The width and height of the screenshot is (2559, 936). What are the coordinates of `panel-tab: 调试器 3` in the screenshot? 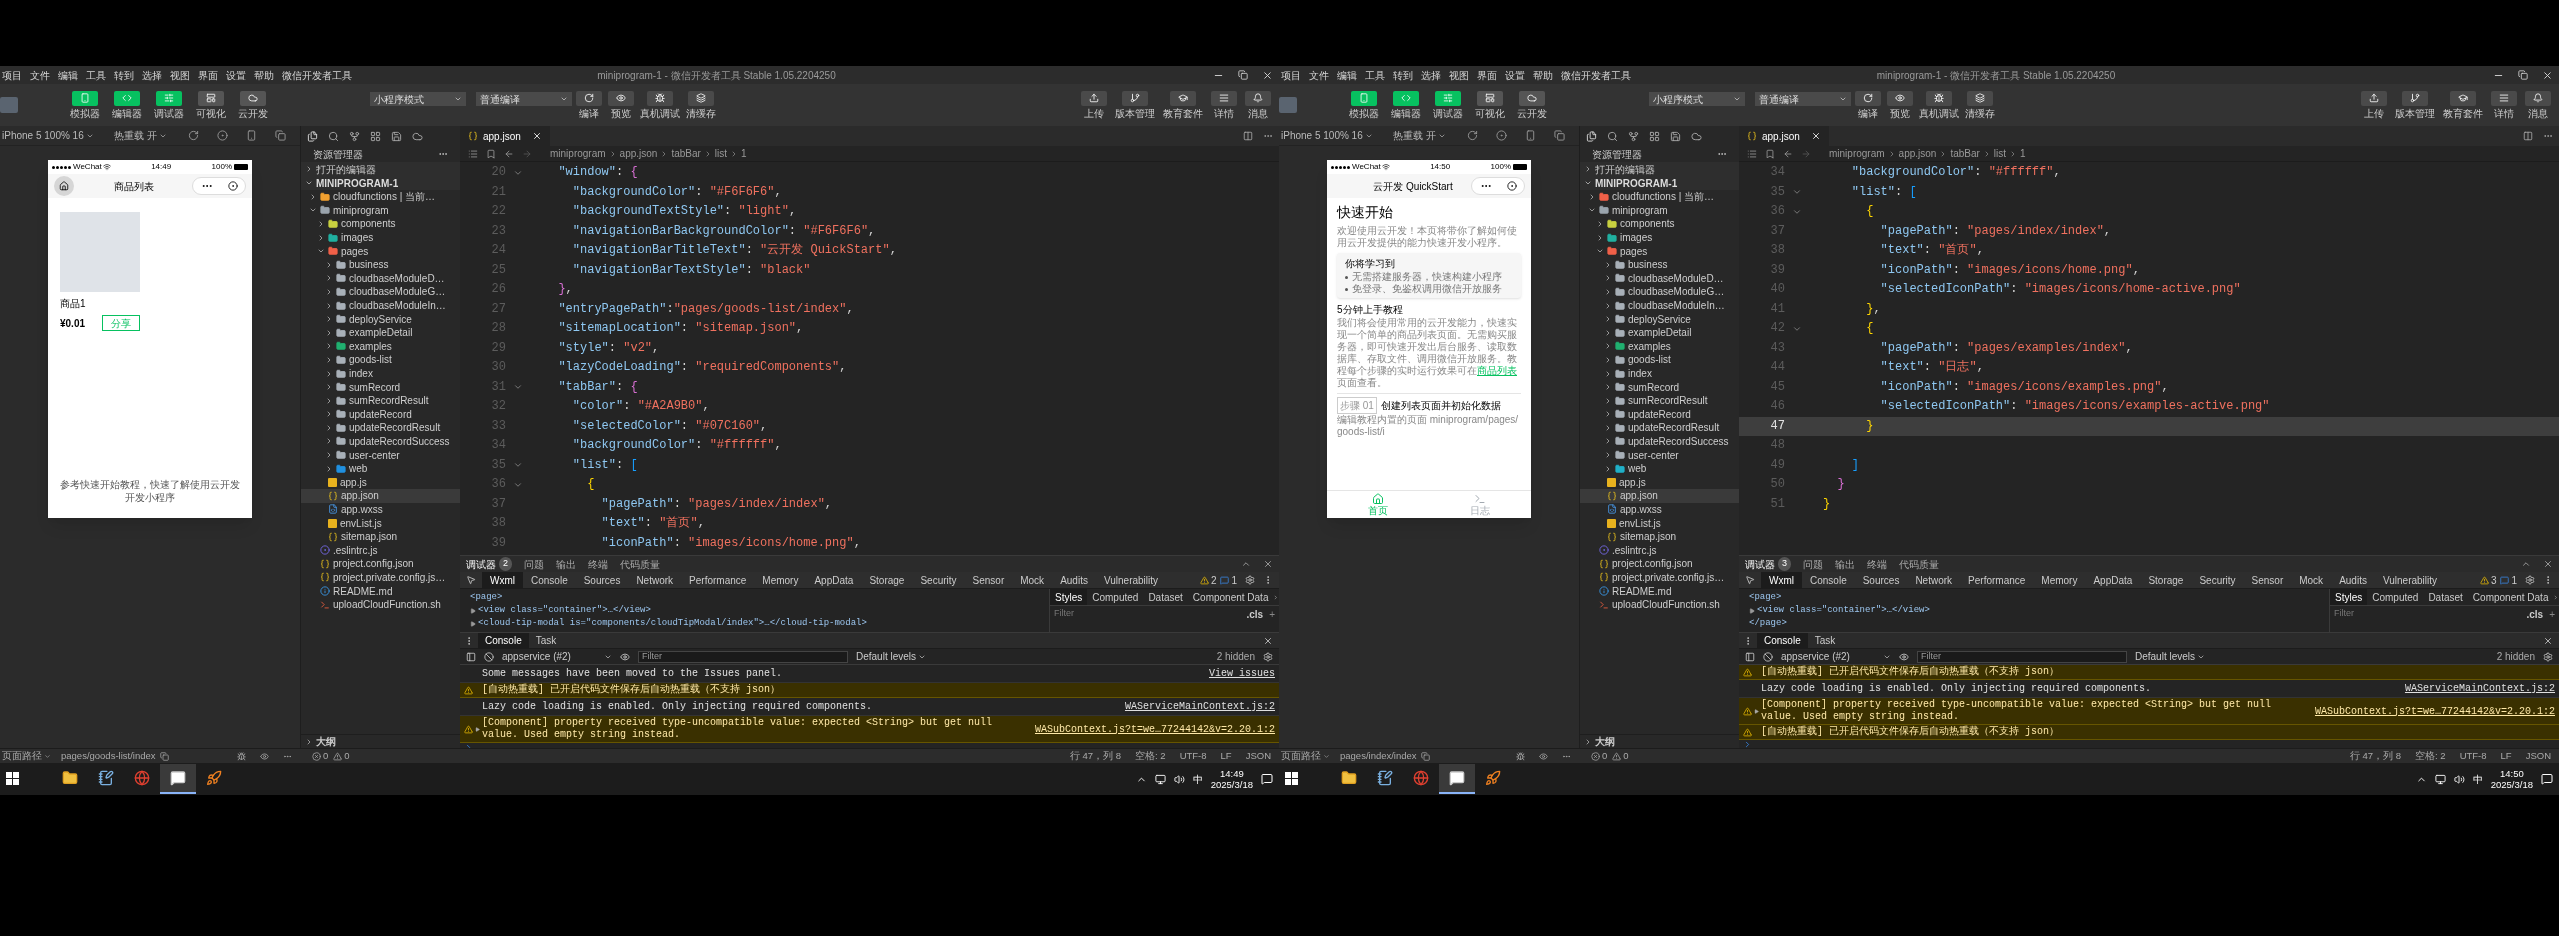 It's located at (1768, 564).